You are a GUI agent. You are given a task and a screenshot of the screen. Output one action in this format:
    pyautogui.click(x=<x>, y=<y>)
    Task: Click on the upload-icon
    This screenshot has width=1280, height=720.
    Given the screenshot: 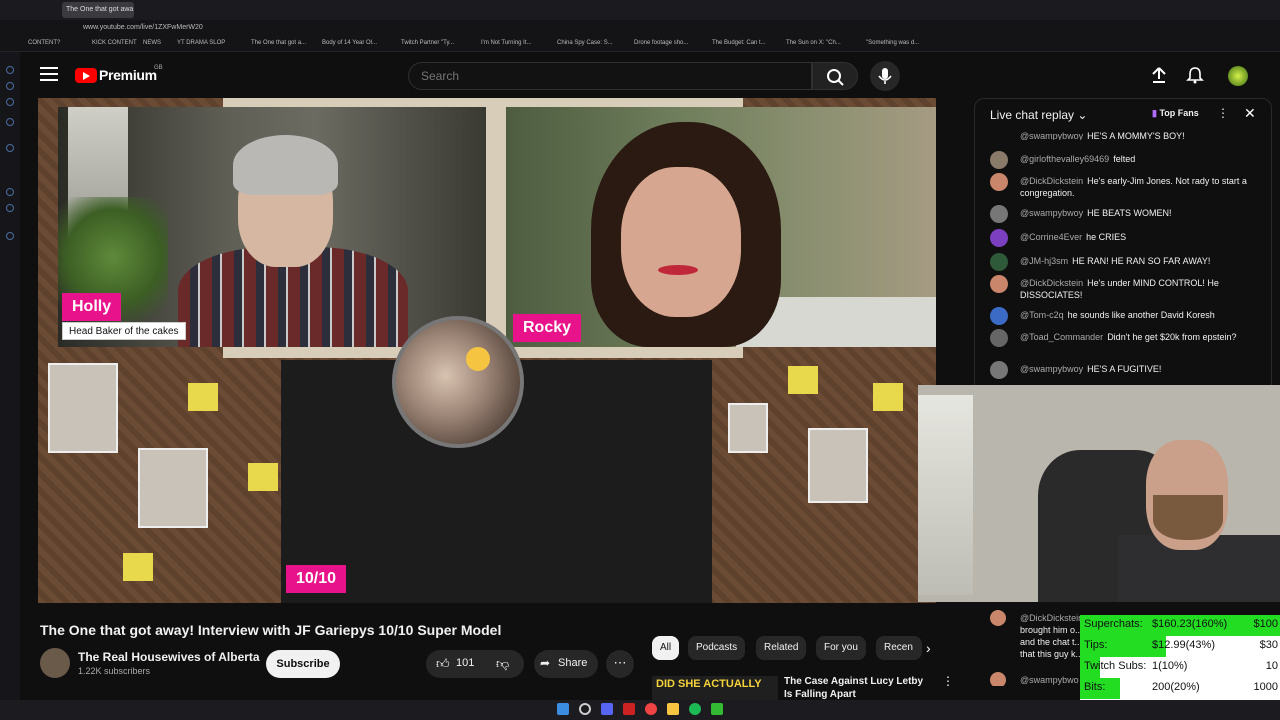 What is the action you would take?
    pyautogui.click(x=1159, y=75)
    